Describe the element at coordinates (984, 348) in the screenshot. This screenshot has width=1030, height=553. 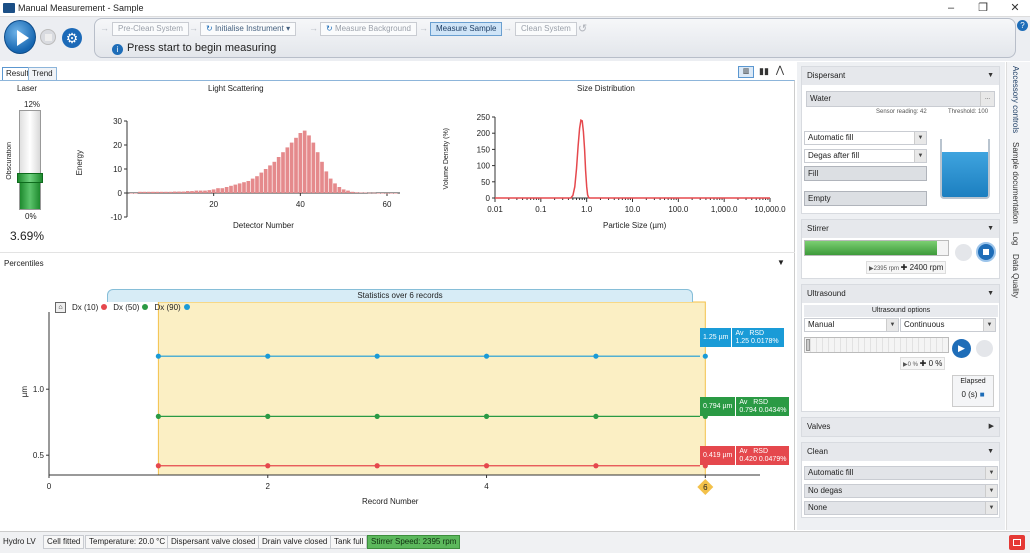
I see `ultrasound-stop-button` at that location.